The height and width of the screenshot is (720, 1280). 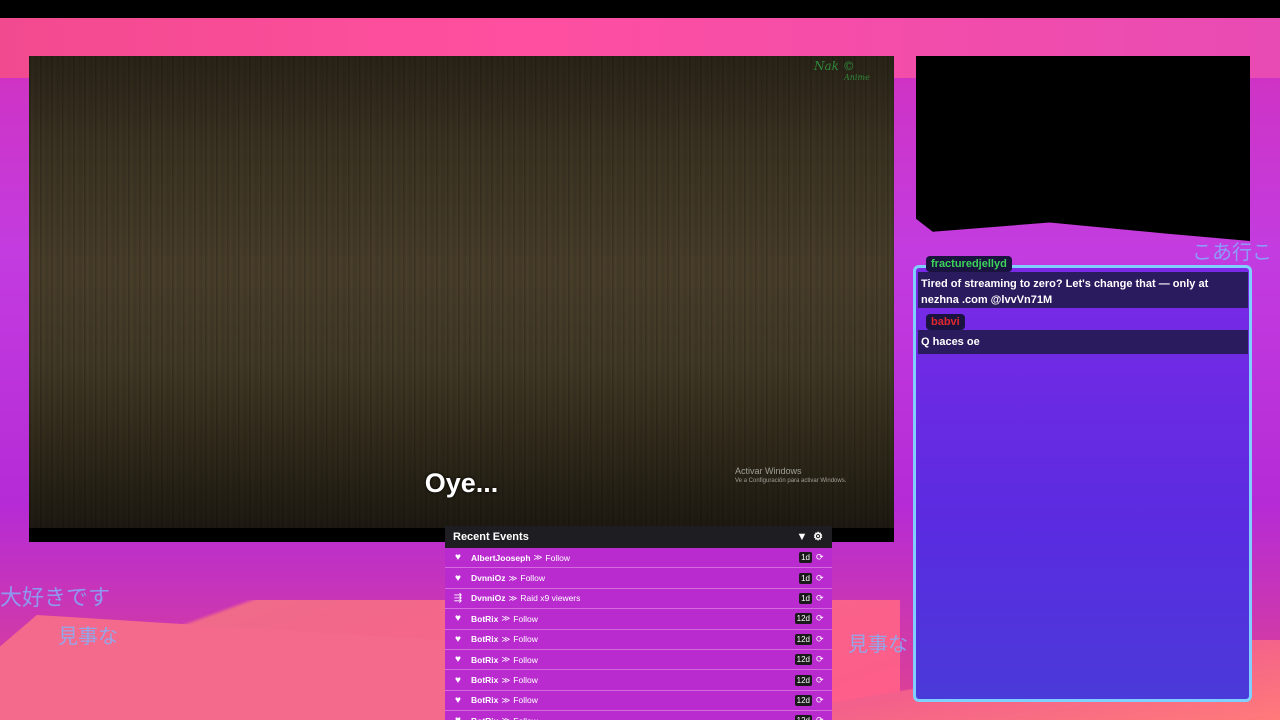 I want to click on chat-username: babvi, so click(x=945, y=322).